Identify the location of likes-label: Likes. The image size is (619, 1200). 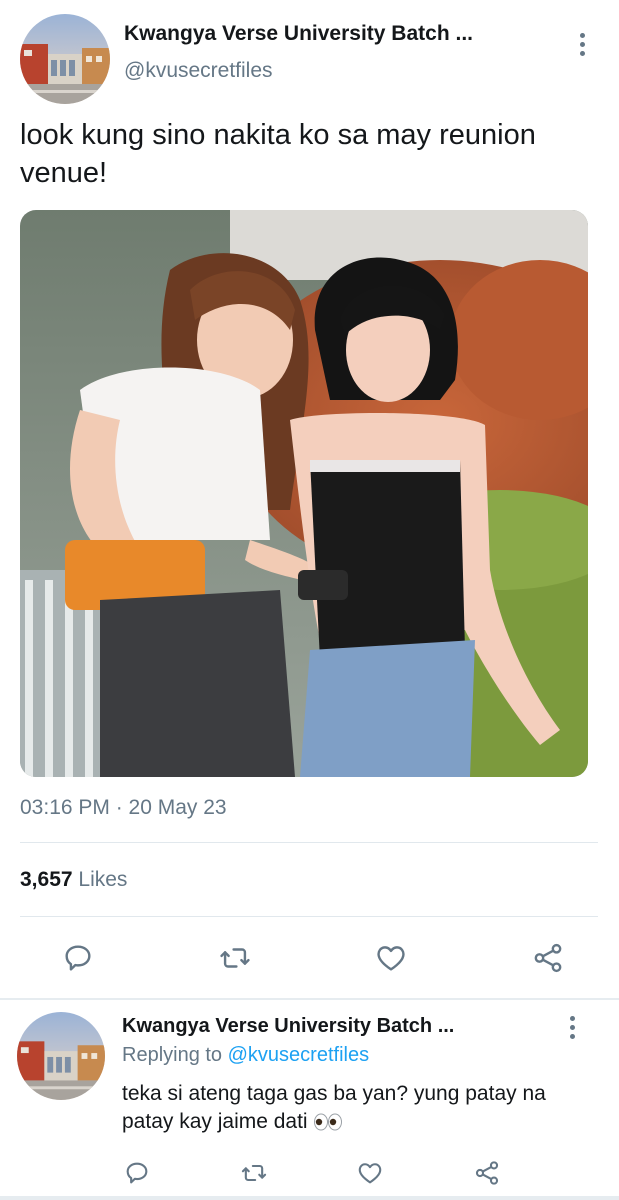
(103, 879).